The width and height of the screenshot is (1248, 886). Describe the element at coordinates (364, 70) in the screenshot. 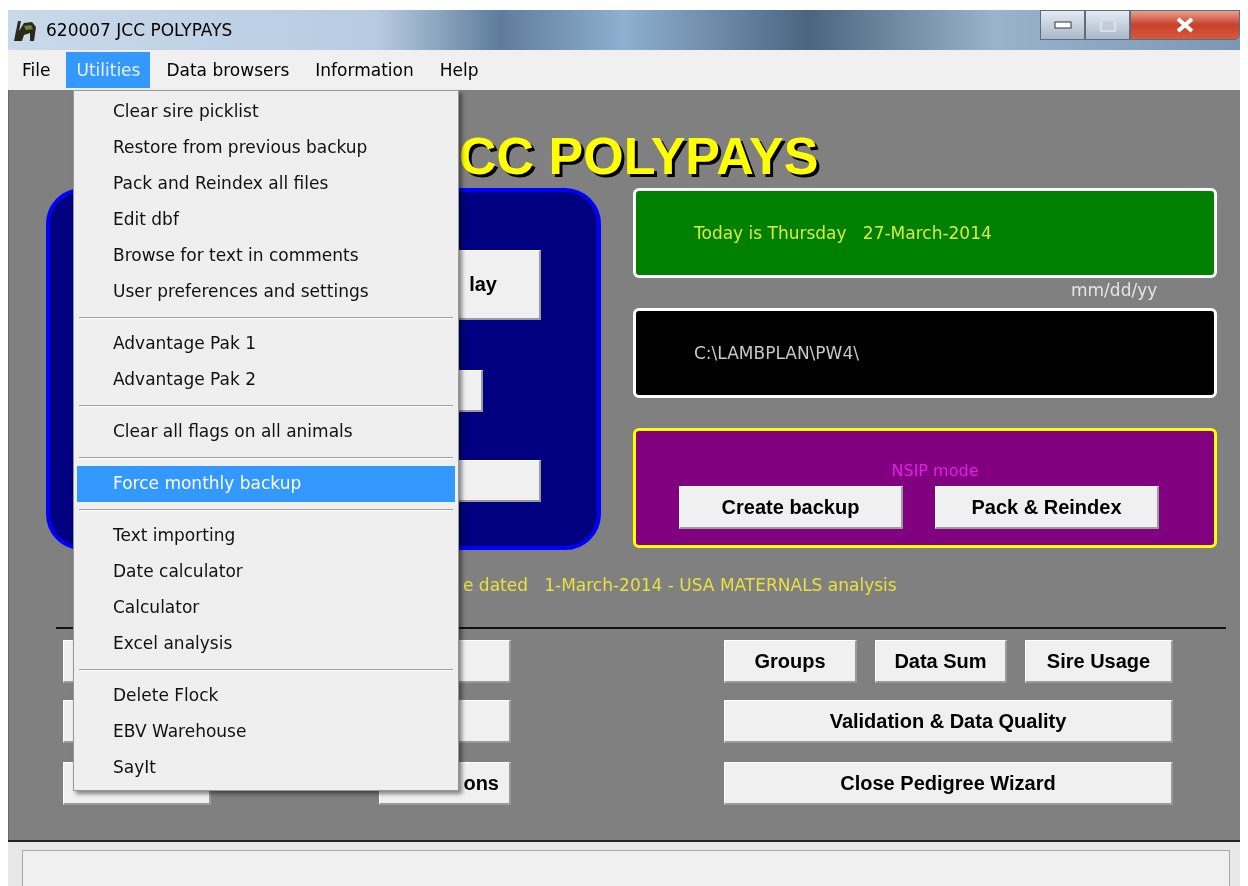

I see `menu-item: Information` at that location.